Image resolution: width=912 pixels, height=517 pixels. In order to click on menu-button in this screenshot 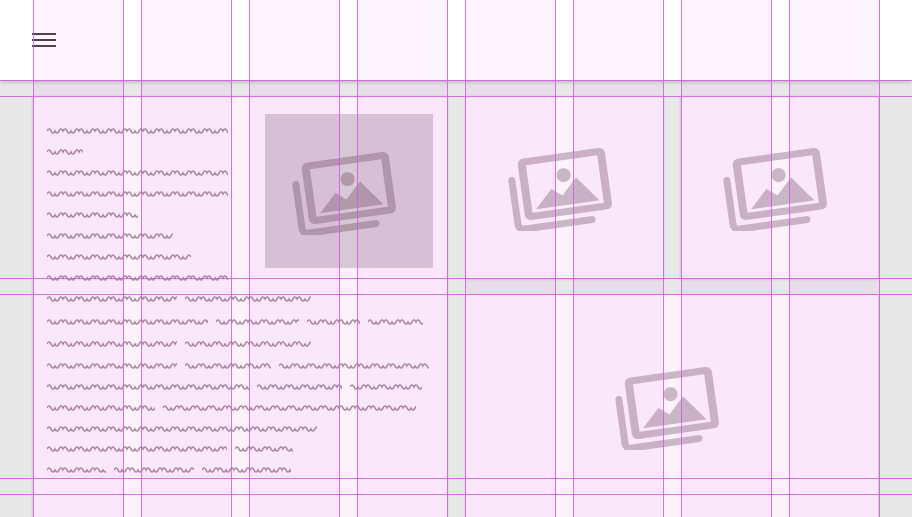, I will do `click(44, 40)`.